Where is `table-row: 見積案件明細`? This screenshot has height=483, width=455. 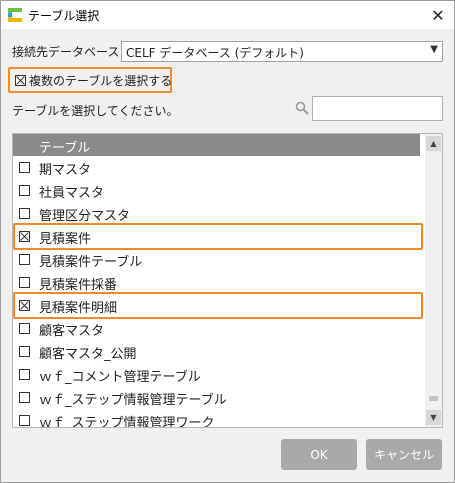
table-row: 見積案件明細 is located at coordinates (218, 305).